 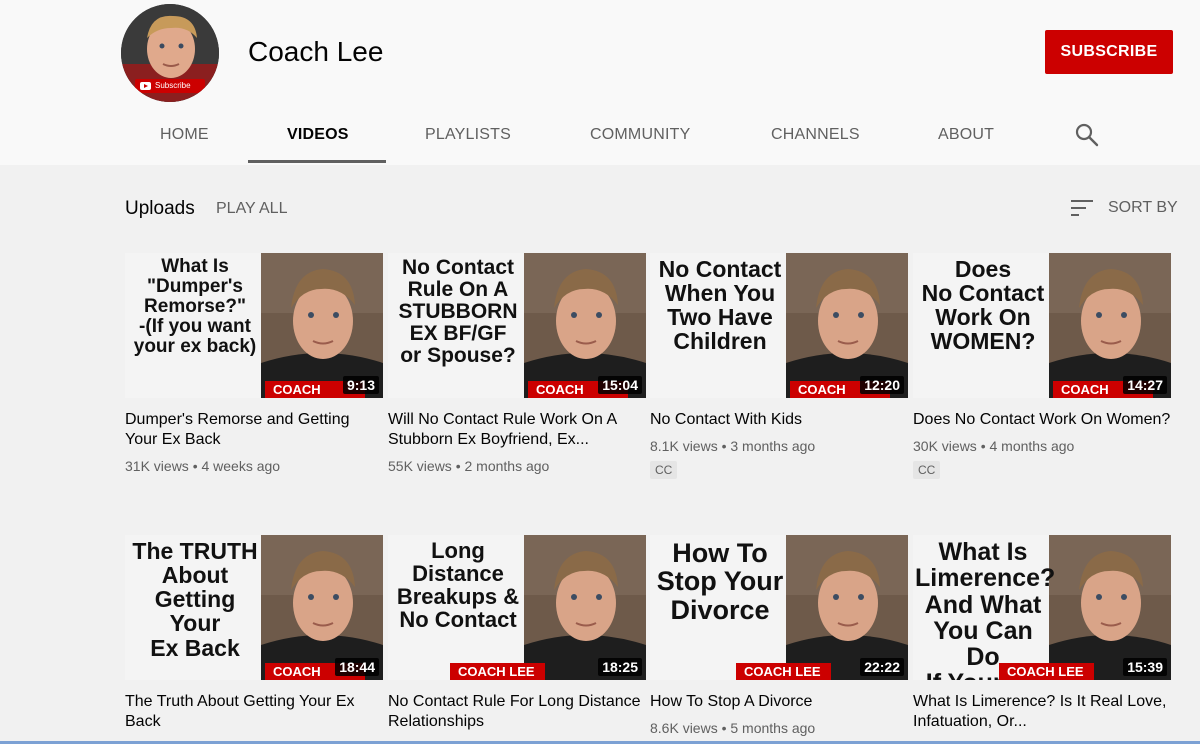 I want to click on tab-playlists: PLAYLISTS, so click(x=468, y=135).